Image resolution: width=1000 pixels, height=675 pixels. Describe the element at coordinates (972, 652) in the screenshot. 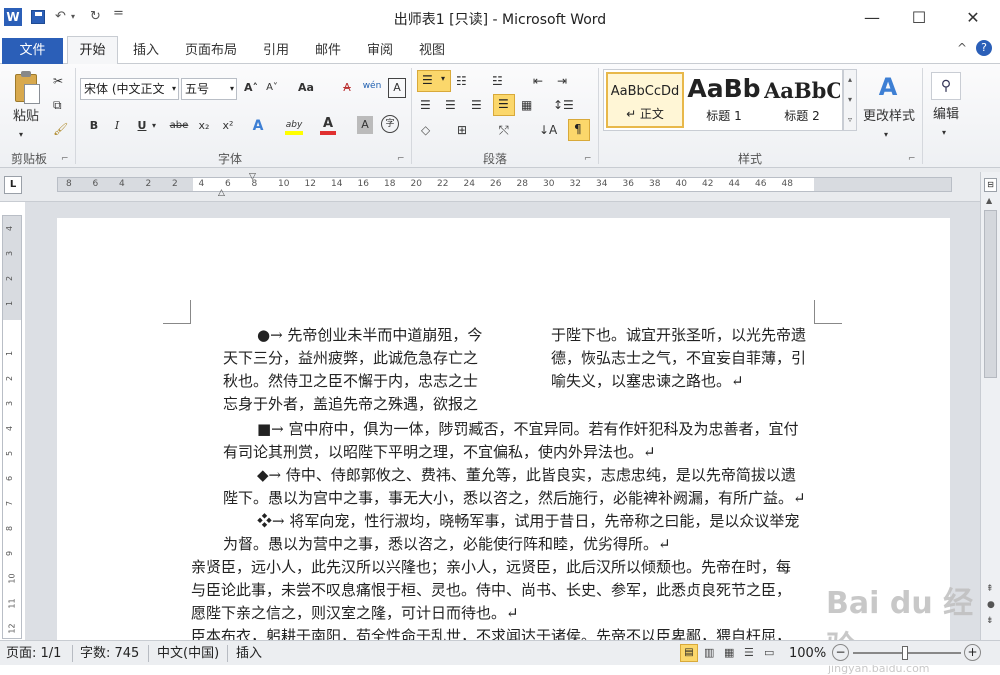

I see `zoom-in-icon: +` at that location.